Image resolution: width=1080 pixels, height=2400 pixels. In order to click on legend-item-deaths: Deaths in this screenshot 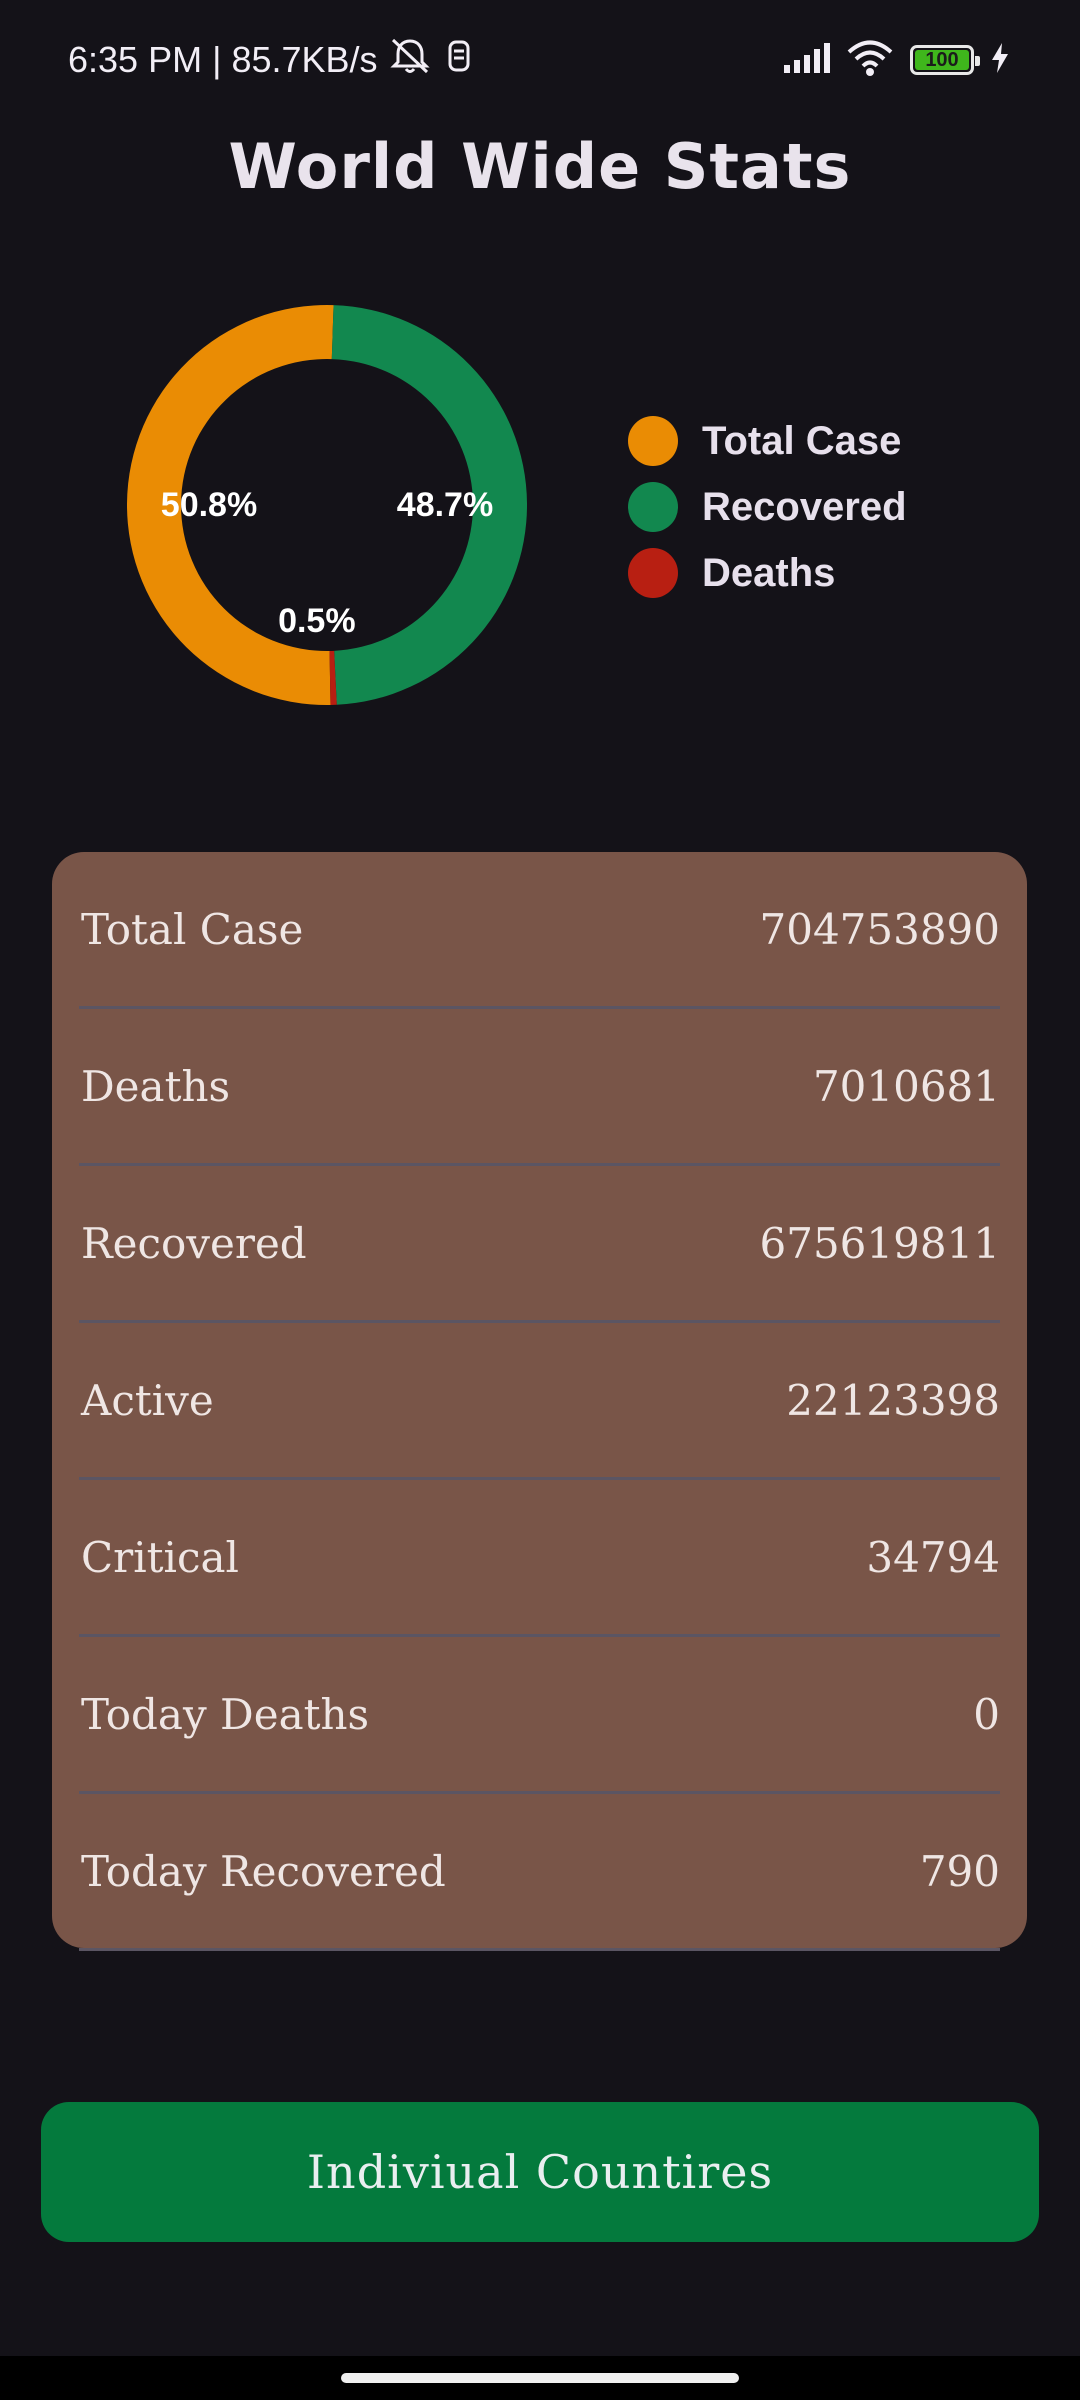, I will do `click(767, 573)`.